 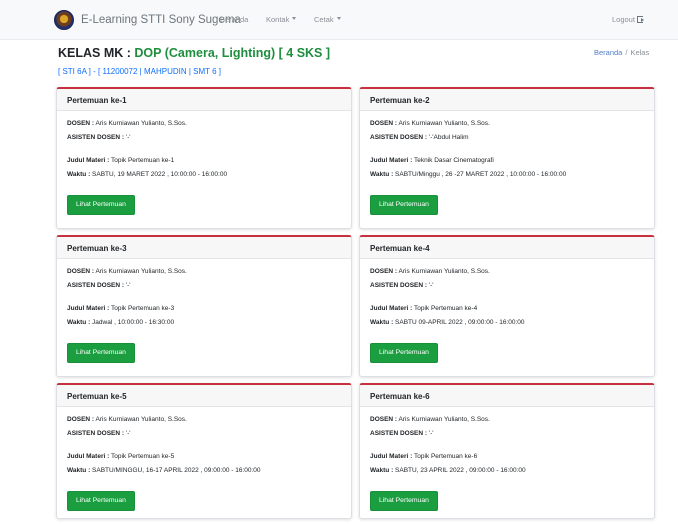 I want to click on nav-beranda: Beranda, so click(x=234, y=20).